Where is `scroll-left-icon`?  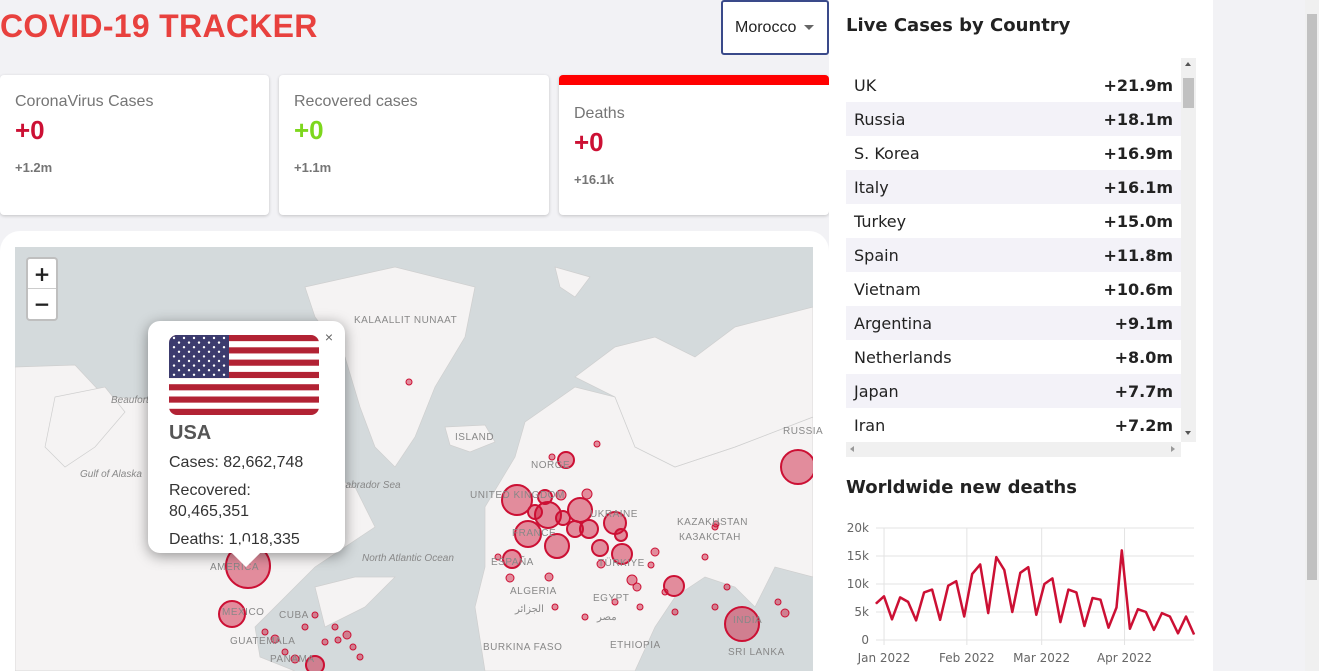 scroll-left-icon is located at coordinates (852, 449).